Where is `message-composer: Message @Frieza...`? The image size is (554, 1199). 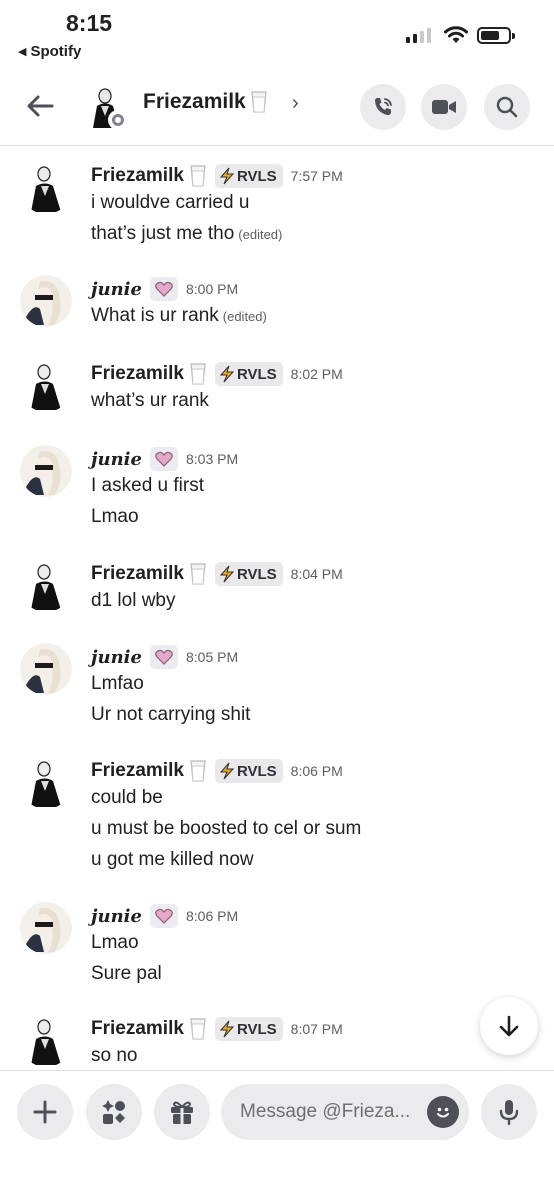 message-composer: Message @Frieza... is located at coordinates (277, 1134).